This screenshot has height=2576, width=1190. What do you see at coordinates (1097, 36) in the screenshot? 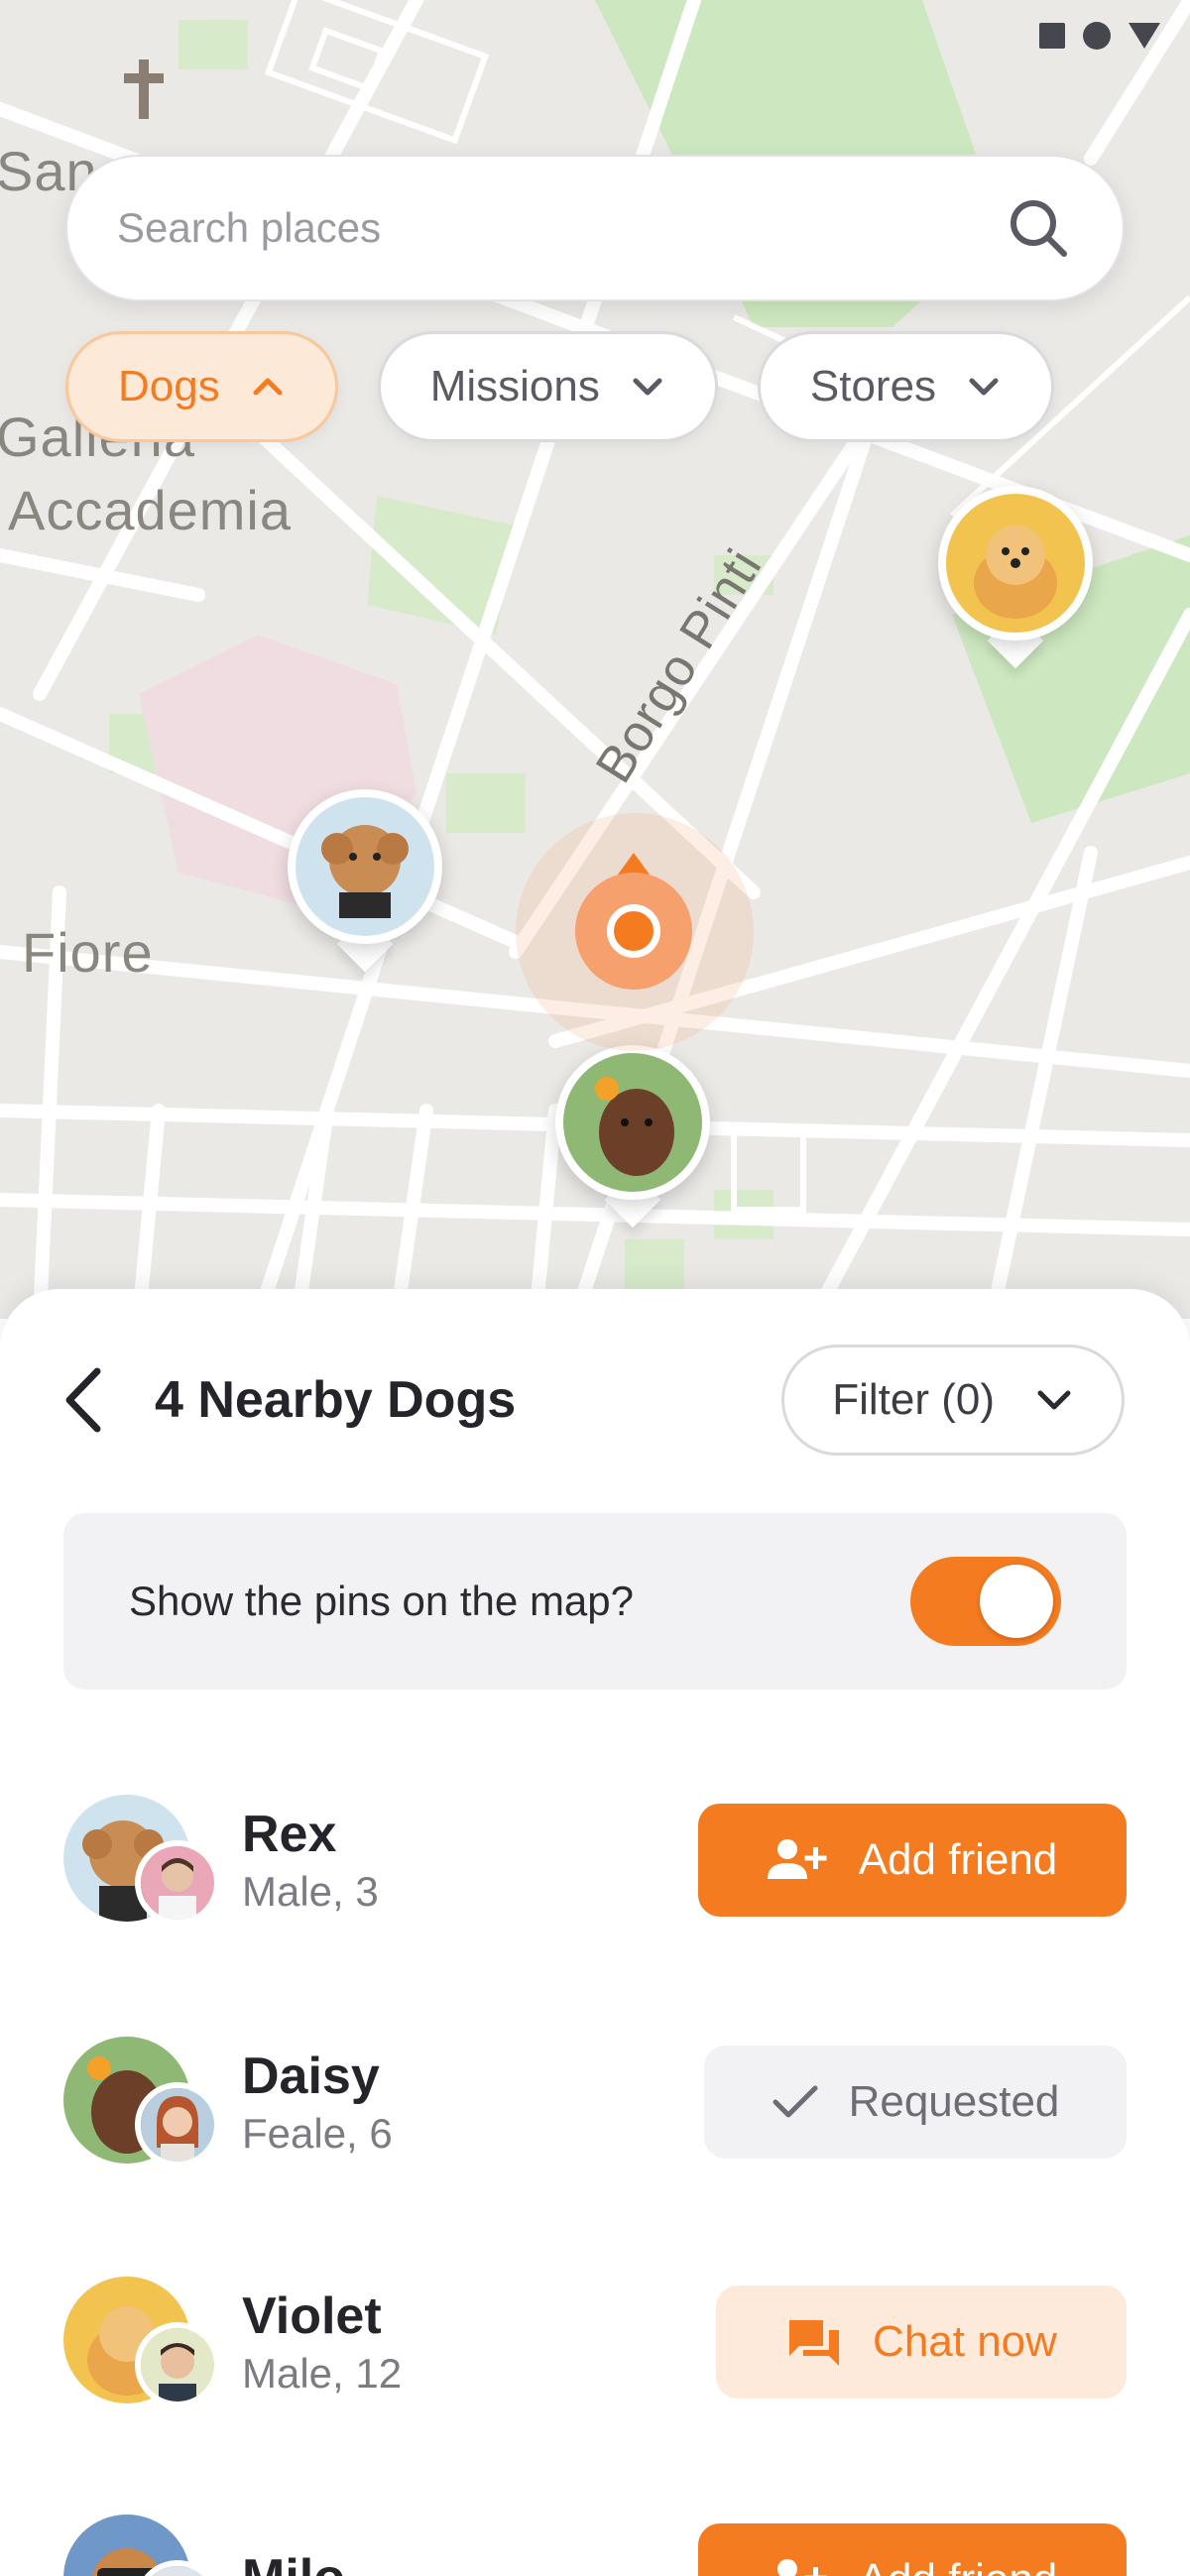
I see `circle-icon` at bounding box center [1097, 36].